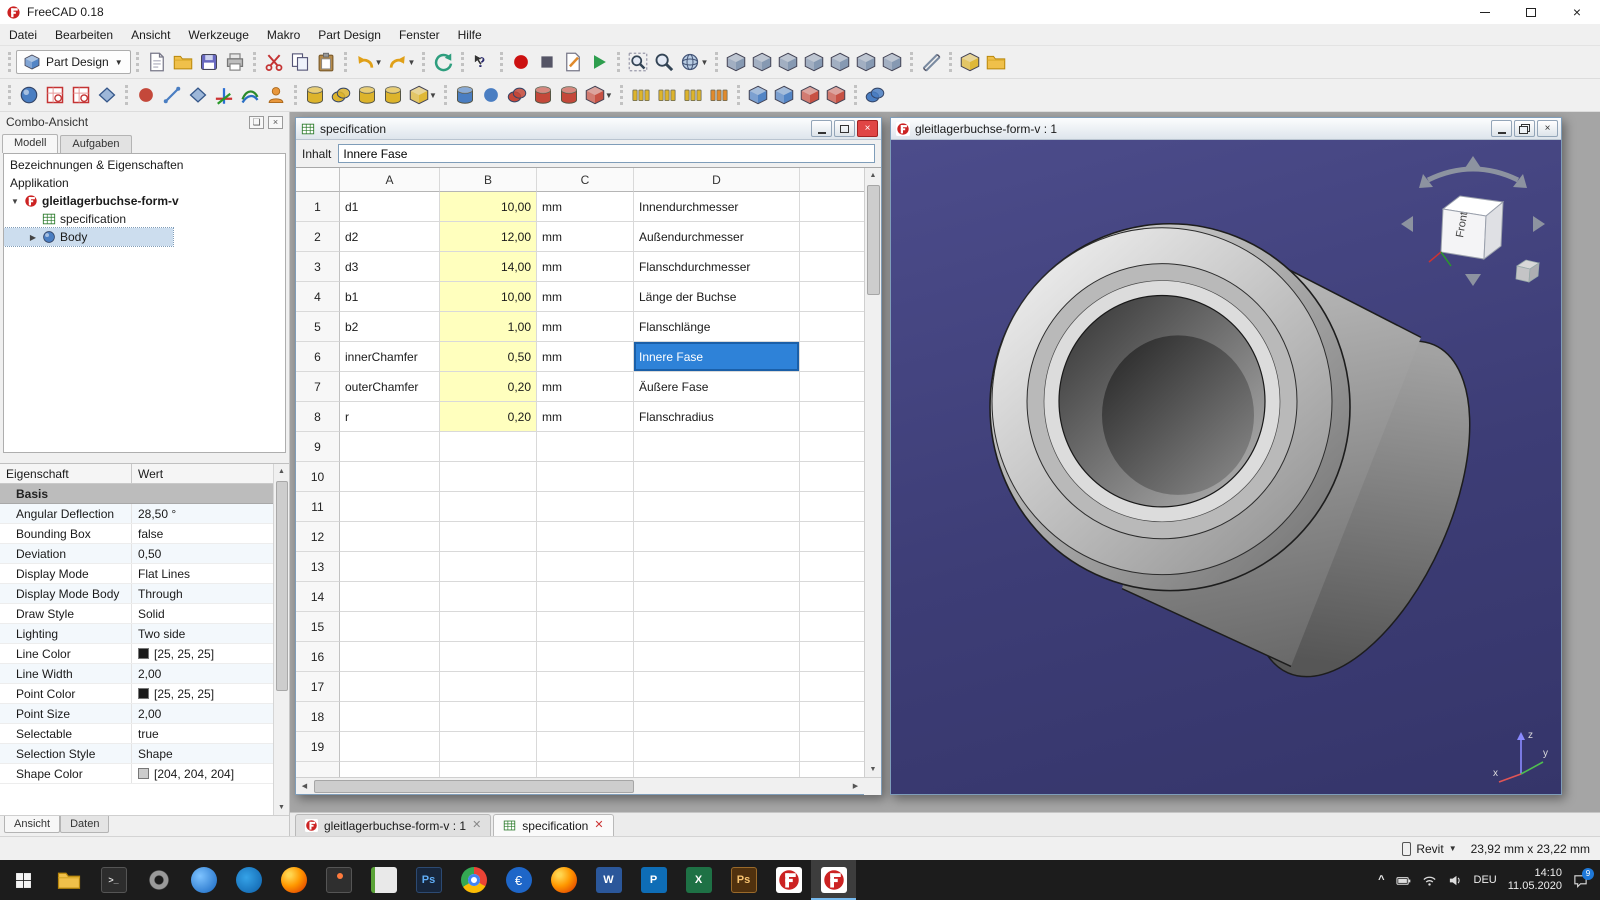 Image resolution: width=1600 pixels, height=900 pixels. Describe the element at coordinates (318, 237) in the screenshot. I see `row-header: 2` at that location.